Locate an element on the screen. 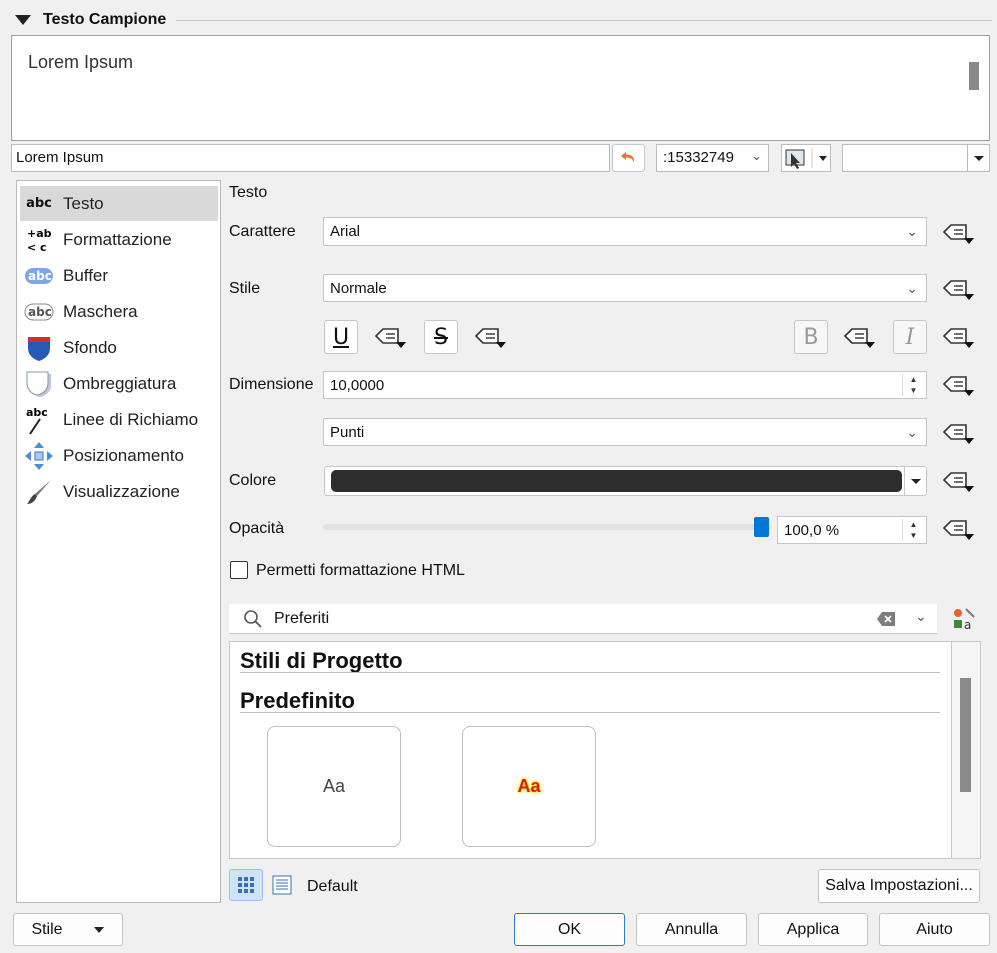 The width and height of the screenshot is (997, 953). data-defined-override-size is located at coordinates (958, 385).